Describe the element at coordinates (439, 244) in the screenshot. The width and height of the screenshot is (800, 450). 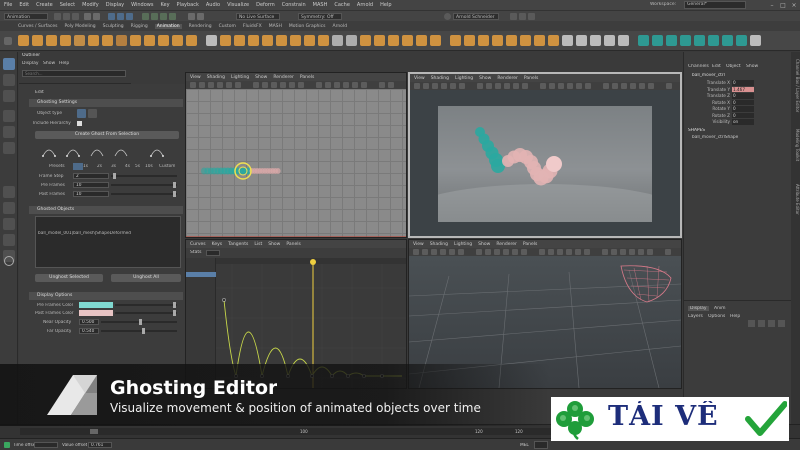
I see `vp3-menu-shading: Shading` at that location.